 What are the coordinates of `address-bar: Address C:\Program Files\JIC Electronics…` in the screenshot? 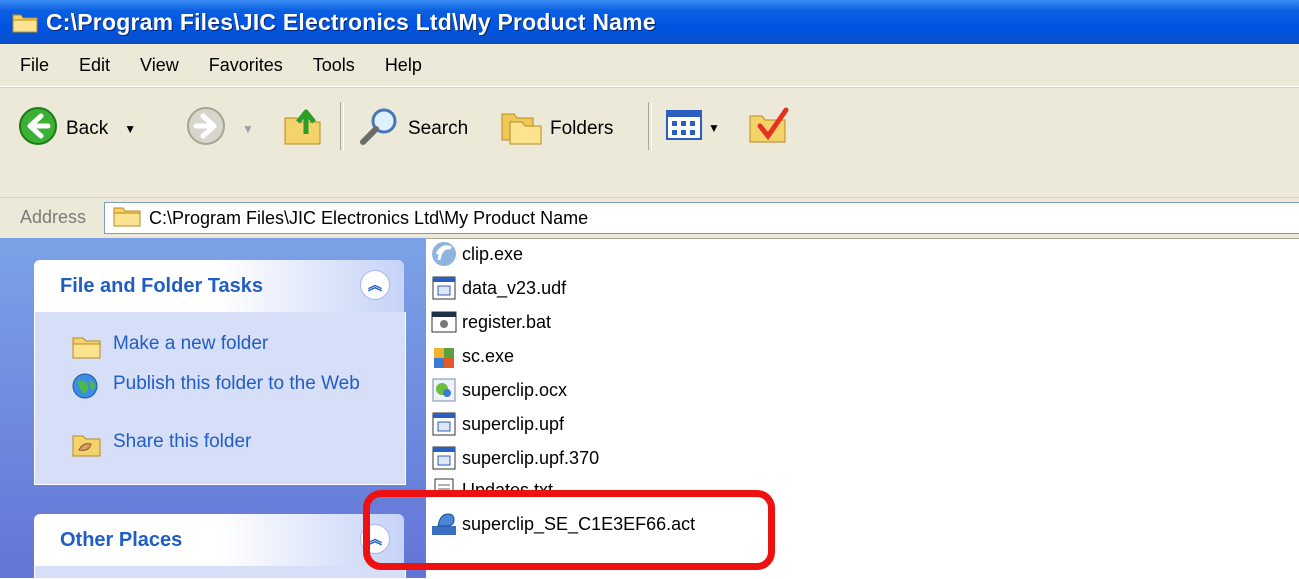 It's located at (649, 218).